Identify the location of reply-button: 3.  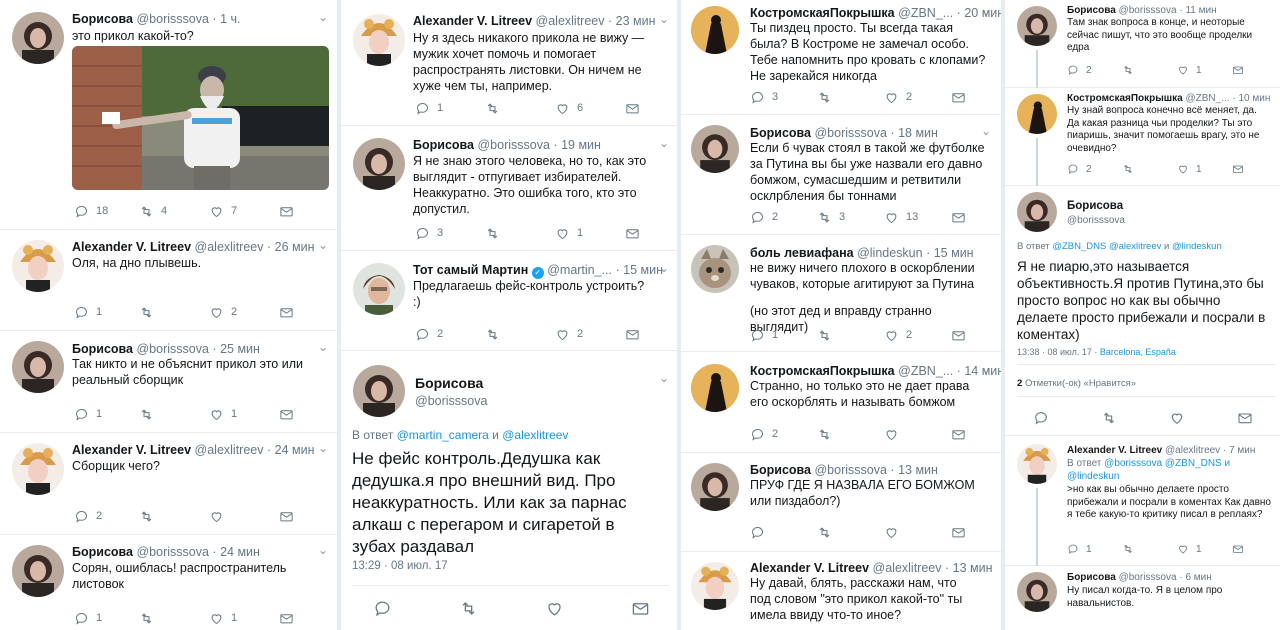
(450, 233).